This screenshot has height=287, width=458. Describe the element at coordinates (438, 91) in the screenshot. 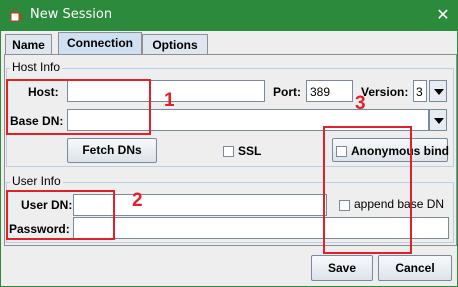

I see `version-dropdown-icon` at that location.